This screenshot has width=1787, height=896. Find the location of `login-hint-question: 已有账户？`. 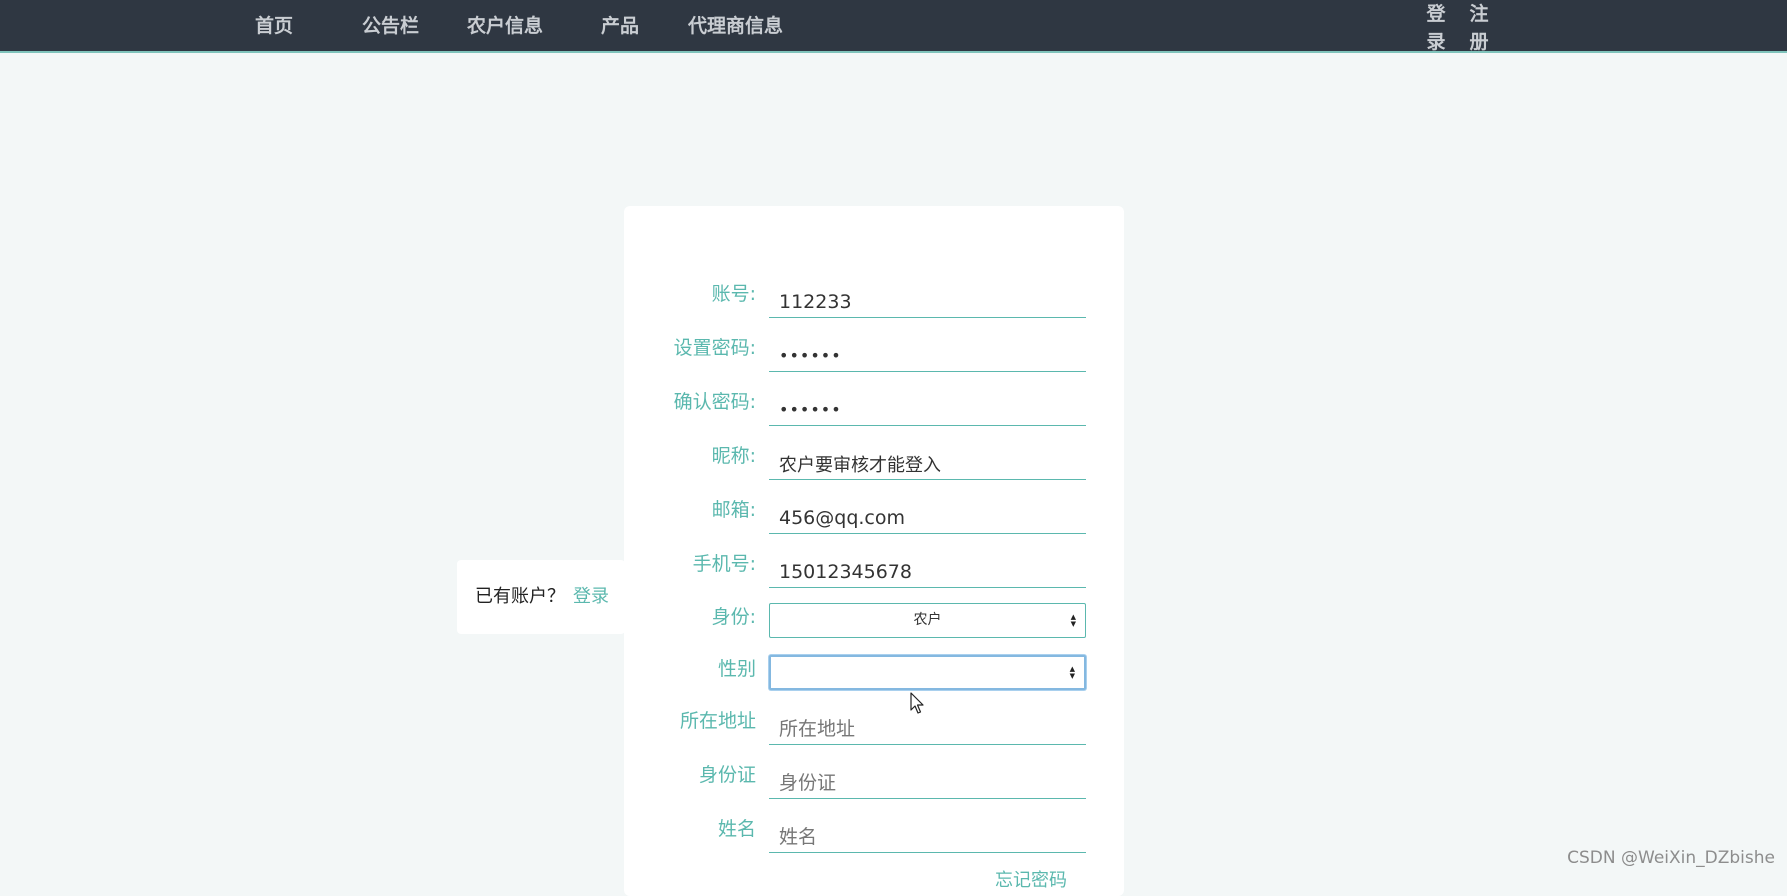

login-hint-question: 已有账户？ is located at coordinates (520, 596).